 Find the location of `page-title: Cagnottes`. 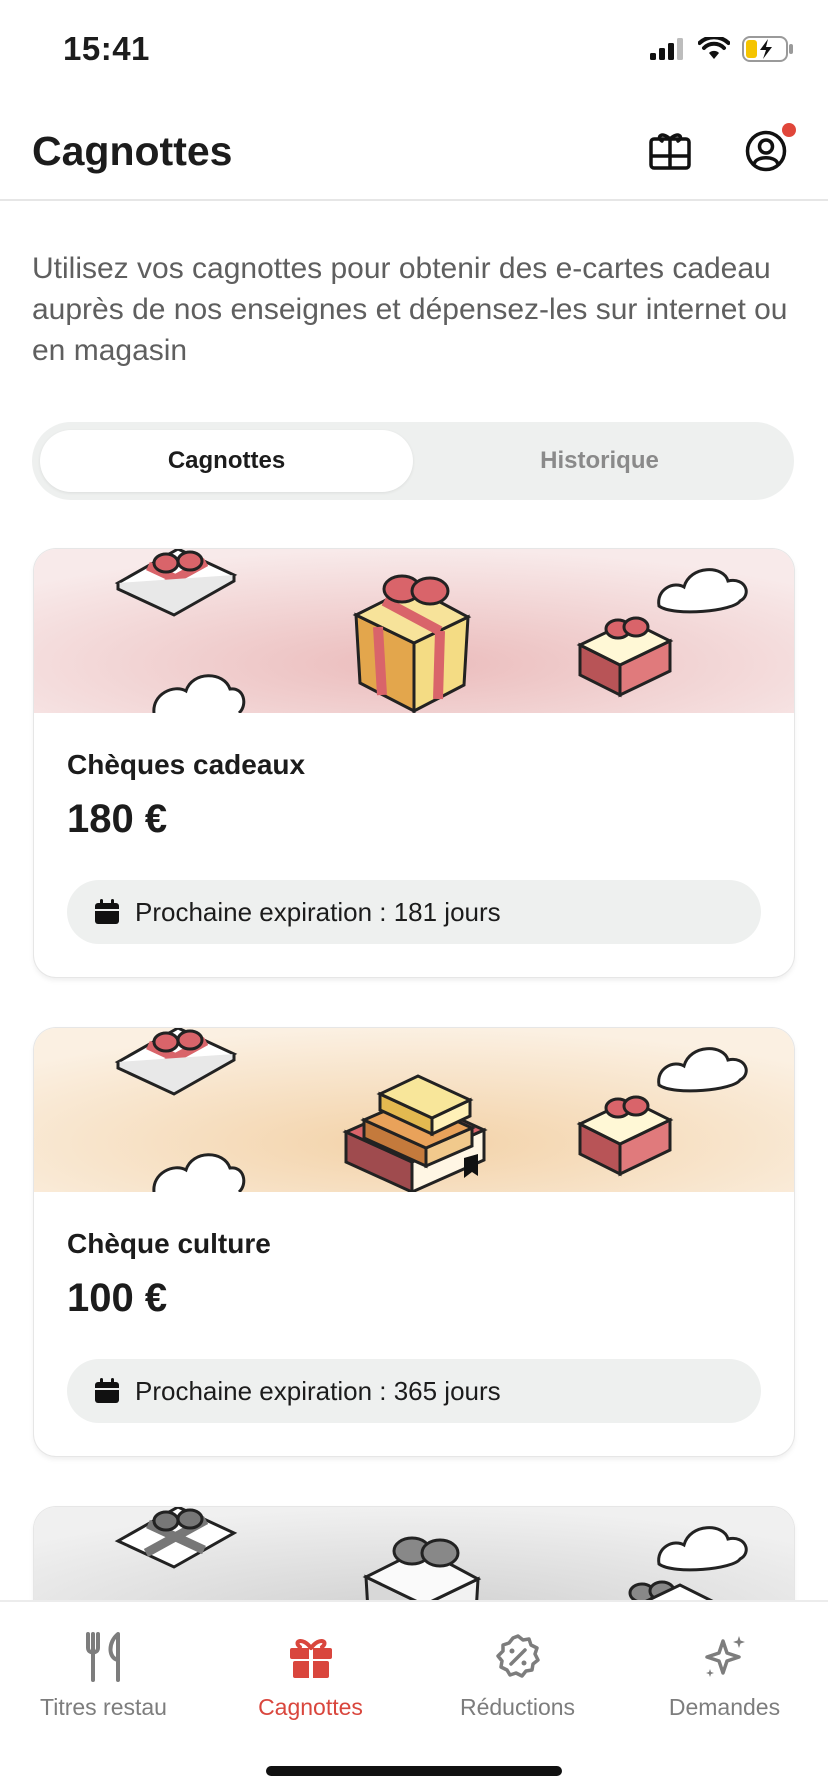

page-title: Cagnottes is located at coordinates (132, 151).